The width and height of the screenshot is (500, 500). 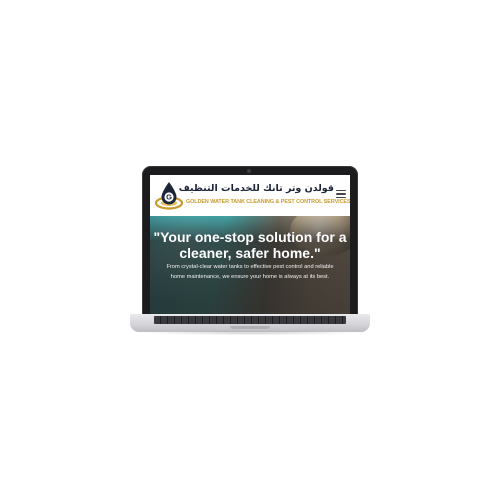 I want to click on laptop-base, so click(x=250, y=323).